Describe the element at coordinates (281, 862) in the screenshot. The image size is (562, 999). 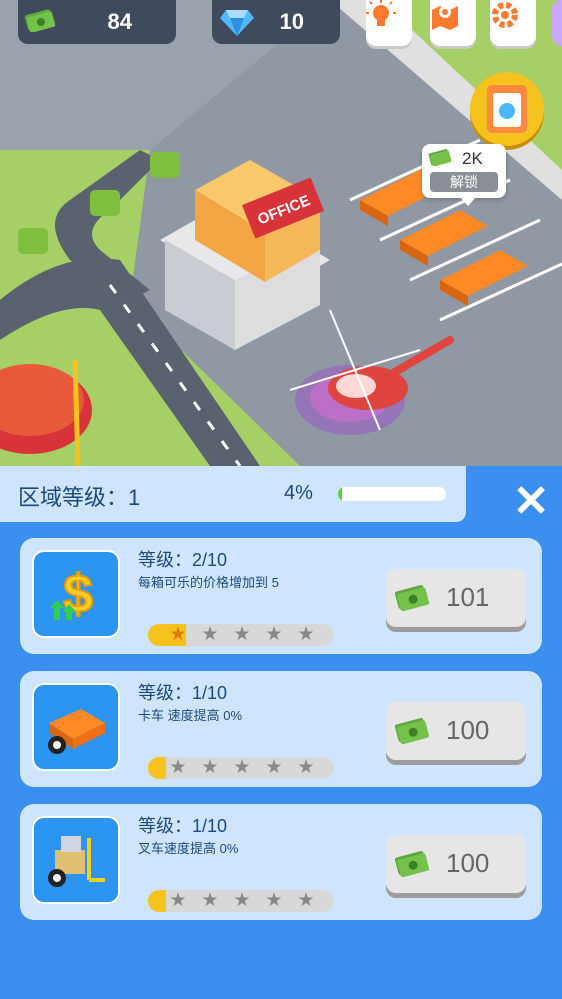
I see `upgrade-card: 等级：1/10 叉车速度提高 0% ★ ★ ★ ★ ★ 100` at that location.